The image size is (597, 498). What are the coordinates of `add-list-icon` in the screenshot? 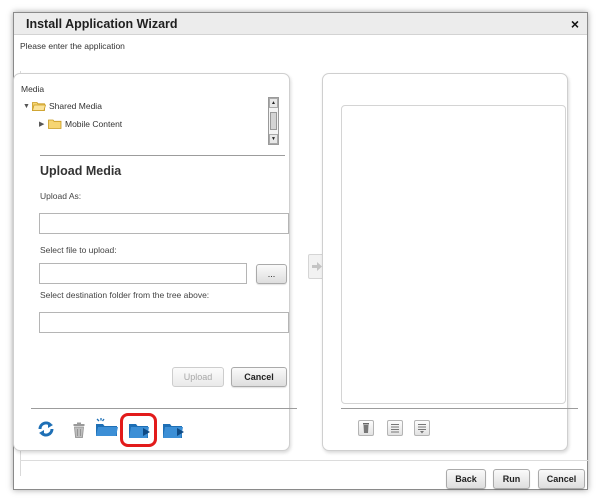 It's located at (422, 429).